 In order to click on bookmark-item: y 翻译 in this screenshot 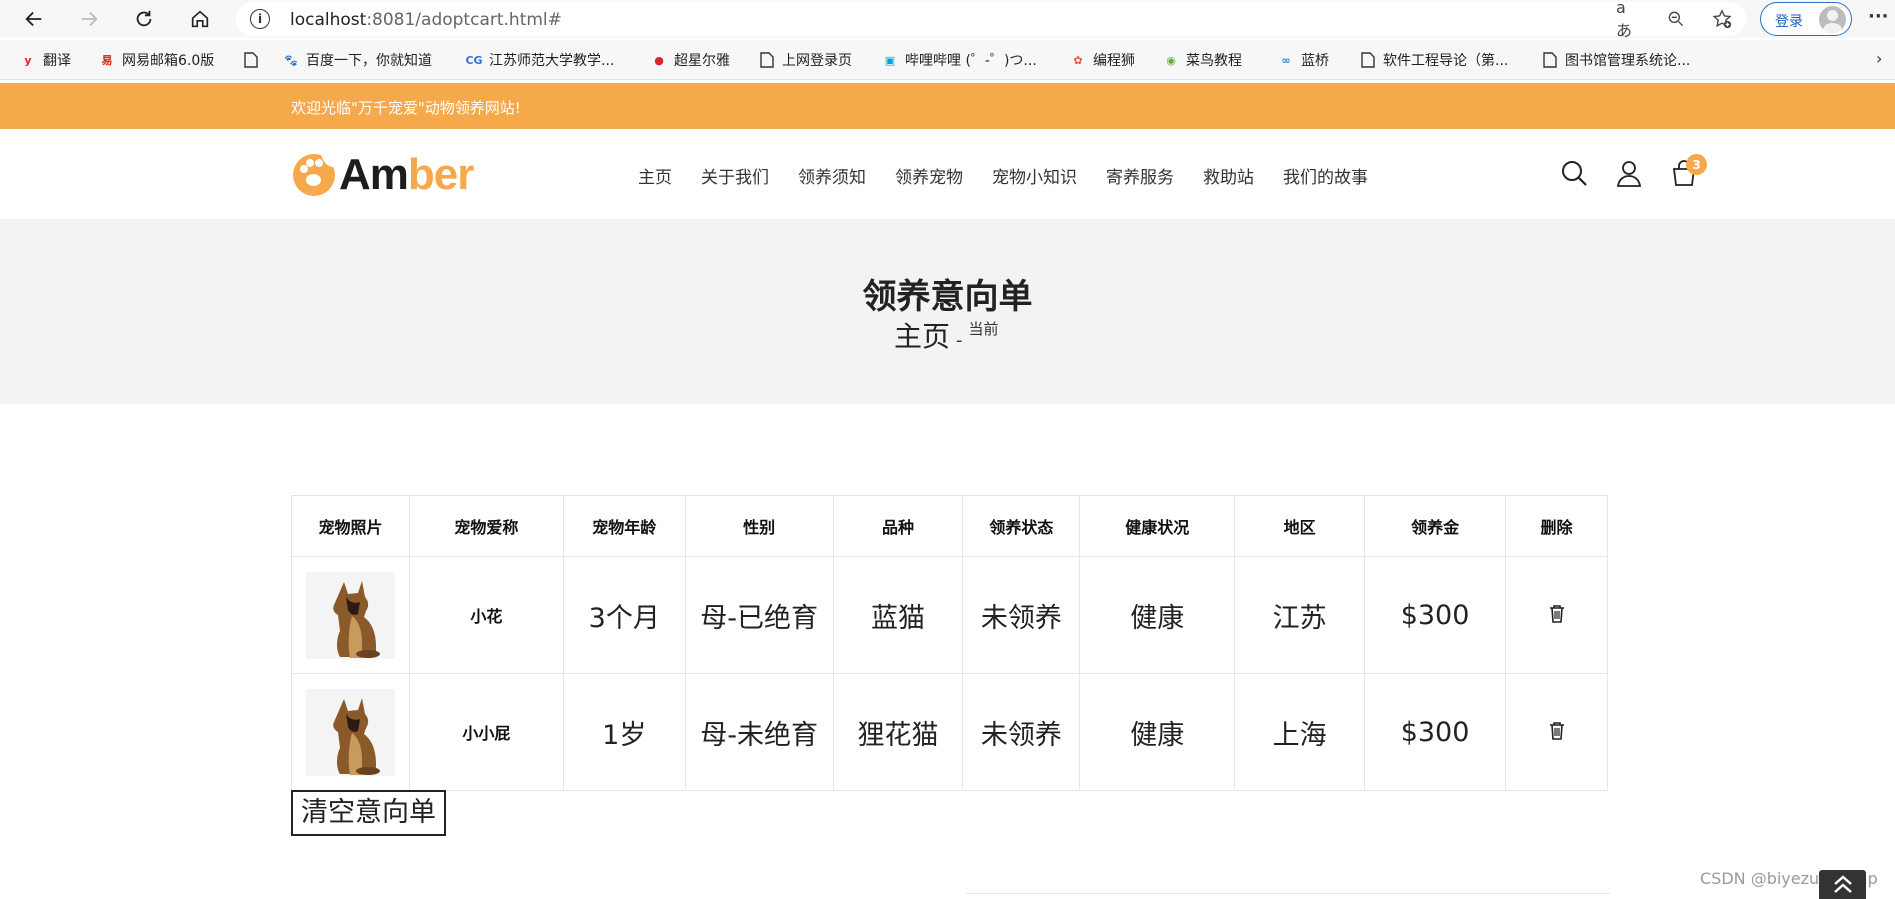, I will do `click(45, 60)`.